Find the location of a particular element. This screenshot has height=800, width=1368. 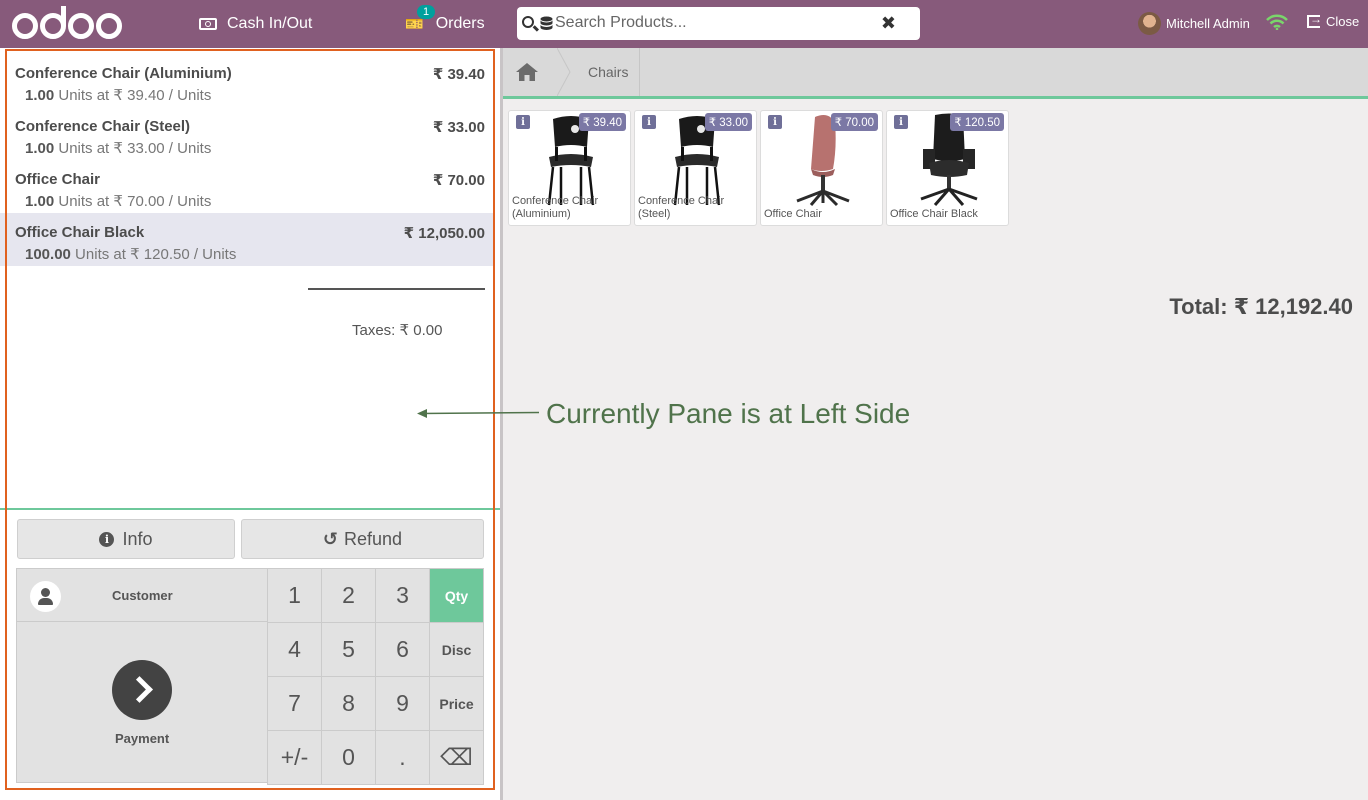

numpad-key-plus-minus: +/- is located at coordinates (294, 757).